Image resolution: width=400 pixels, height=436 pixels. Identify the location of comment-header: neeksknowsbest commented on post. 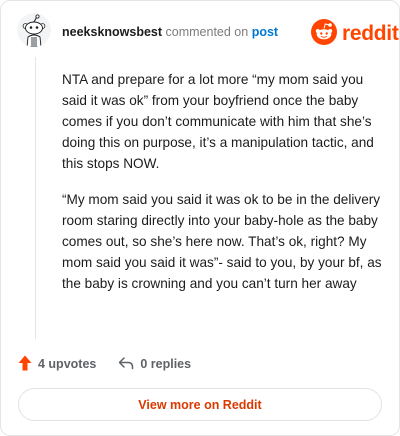
(170, 32).